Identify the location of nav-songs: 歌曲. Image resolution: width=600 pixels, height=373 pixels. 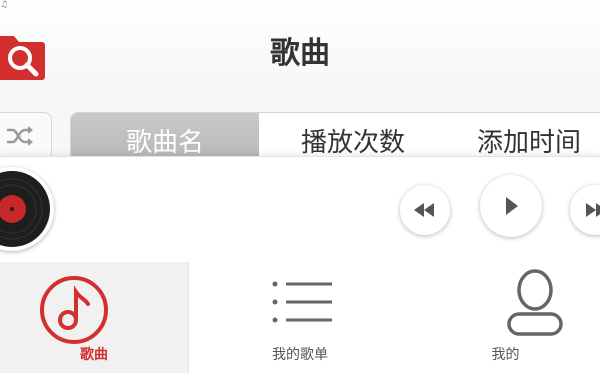
(94, 317).